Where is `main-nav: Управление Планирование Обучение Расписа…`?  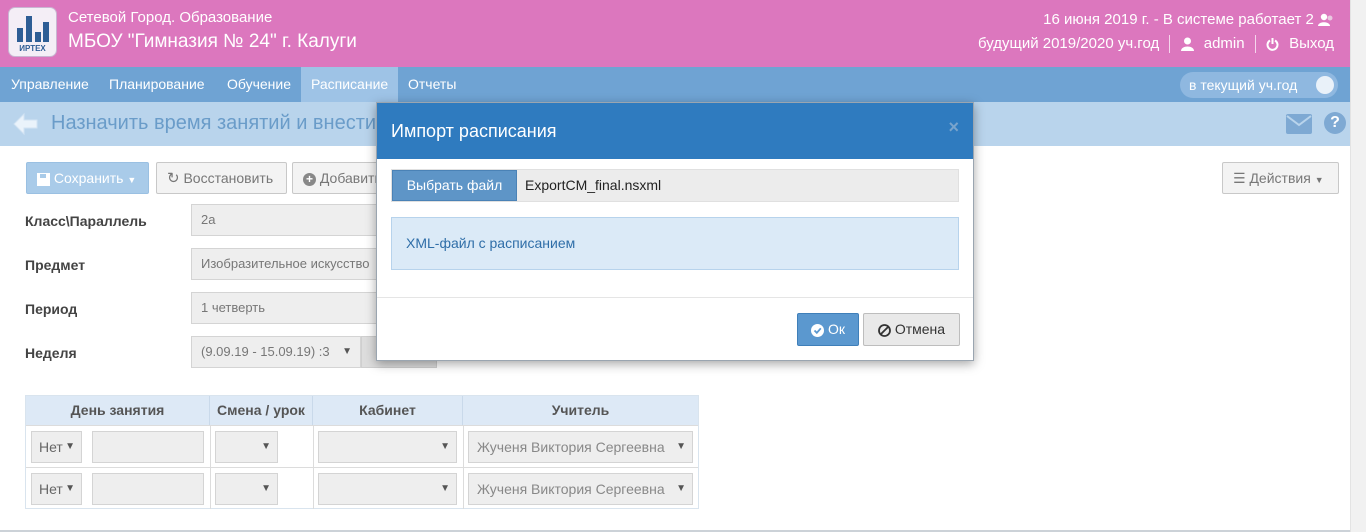 main-nav: Управление Планирование Обучение Расписа… is located at coordinates (675, 84).